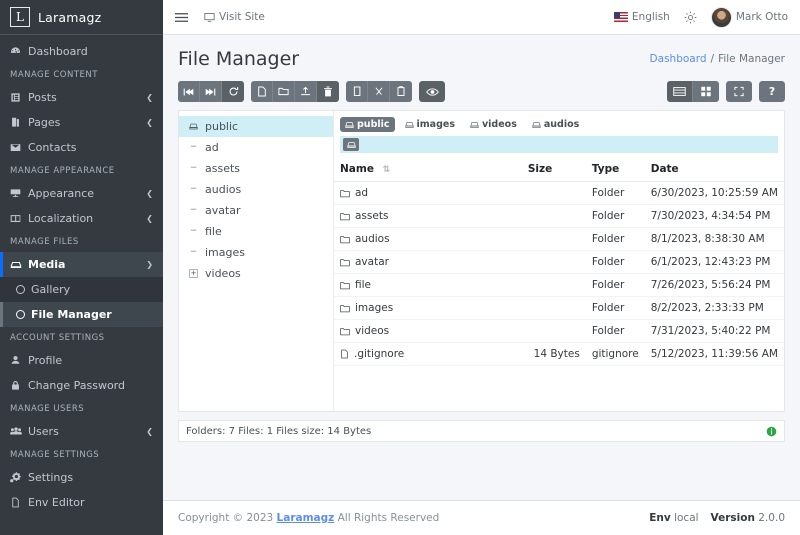  What do you see at coordinates (714, 239) in the screenshot?
I see `file-date: 8/1/2023, 8:38:30 AM` at bounding box center [714, 239].